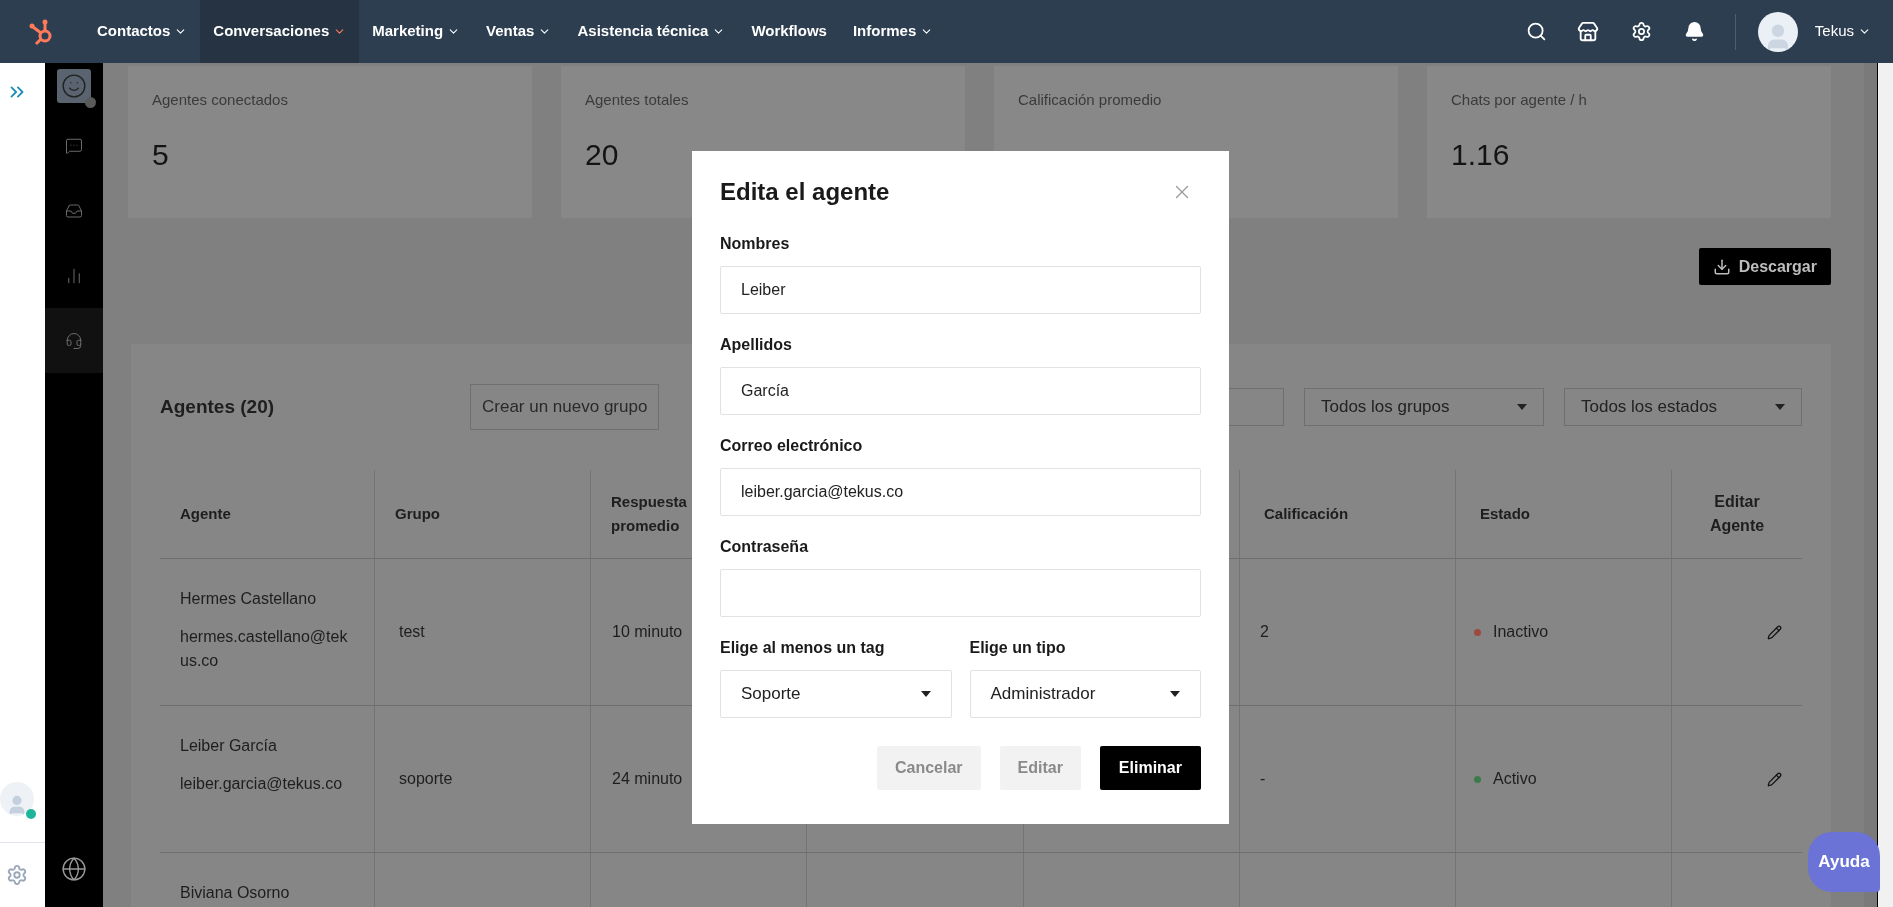 This screenshot has height=907, width=1893. I want to click on globe-icon, so click(74, 869).